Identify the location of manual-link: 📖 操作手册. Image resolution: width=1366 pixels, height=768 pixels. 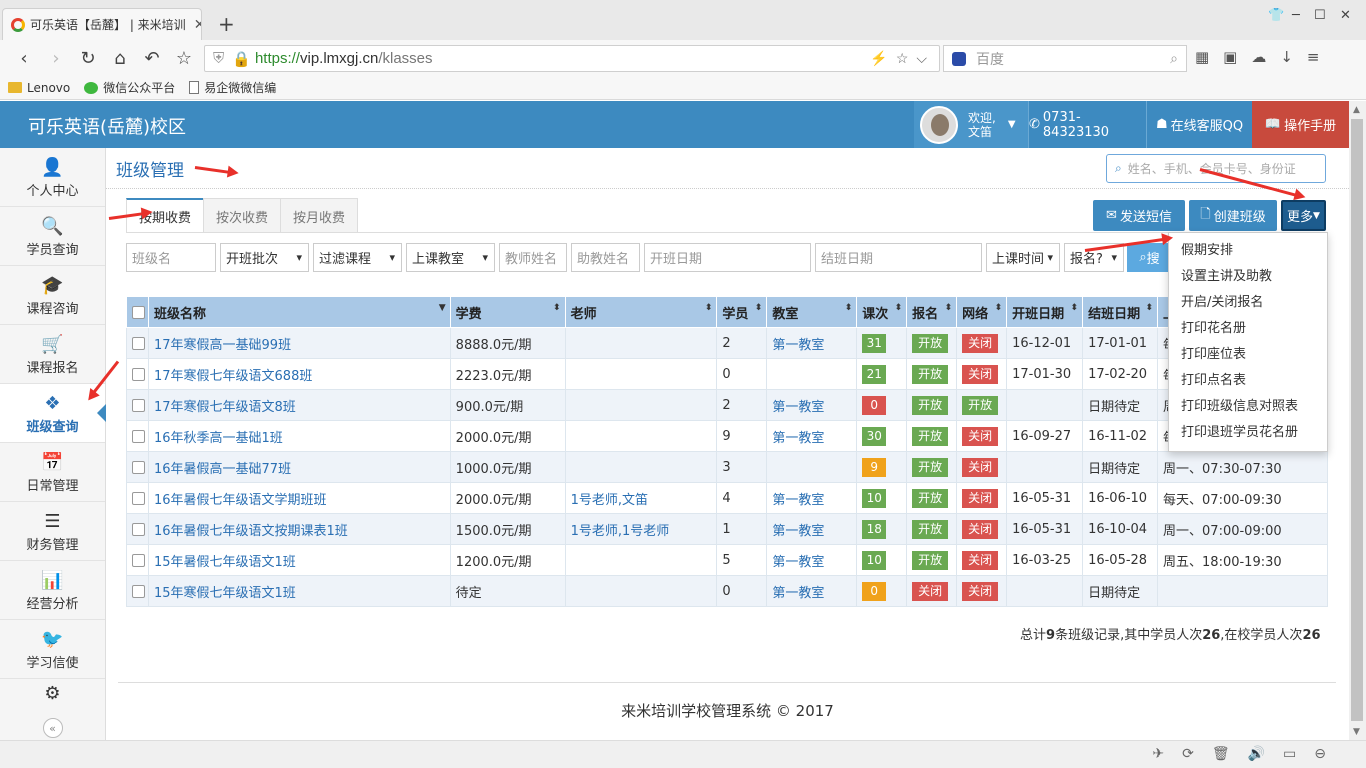
(1300, 124).